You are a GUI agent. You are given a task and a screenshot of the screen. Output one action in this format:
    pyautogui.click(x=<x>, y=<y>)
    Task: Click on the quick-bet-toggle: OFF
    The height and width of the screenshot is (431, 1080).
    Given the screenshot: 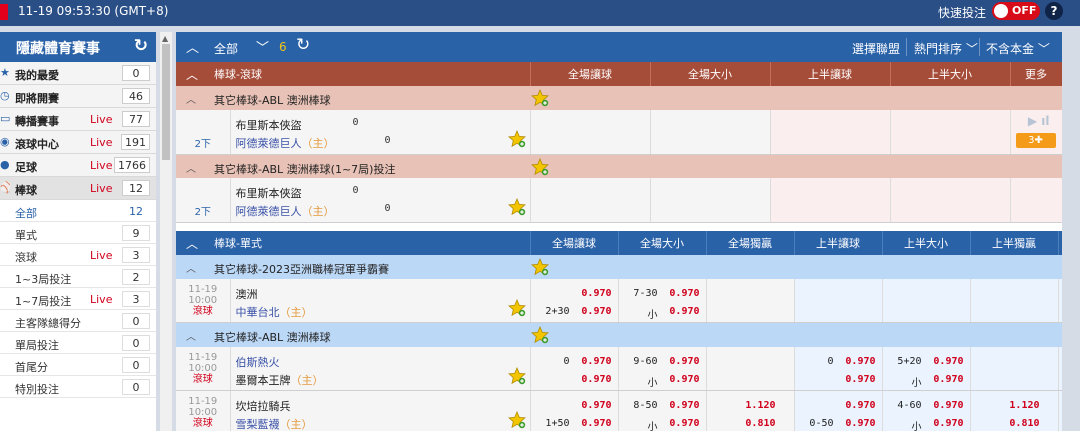 What is the action you would take?
    pyautogui.click(x=1016, y=11)
    